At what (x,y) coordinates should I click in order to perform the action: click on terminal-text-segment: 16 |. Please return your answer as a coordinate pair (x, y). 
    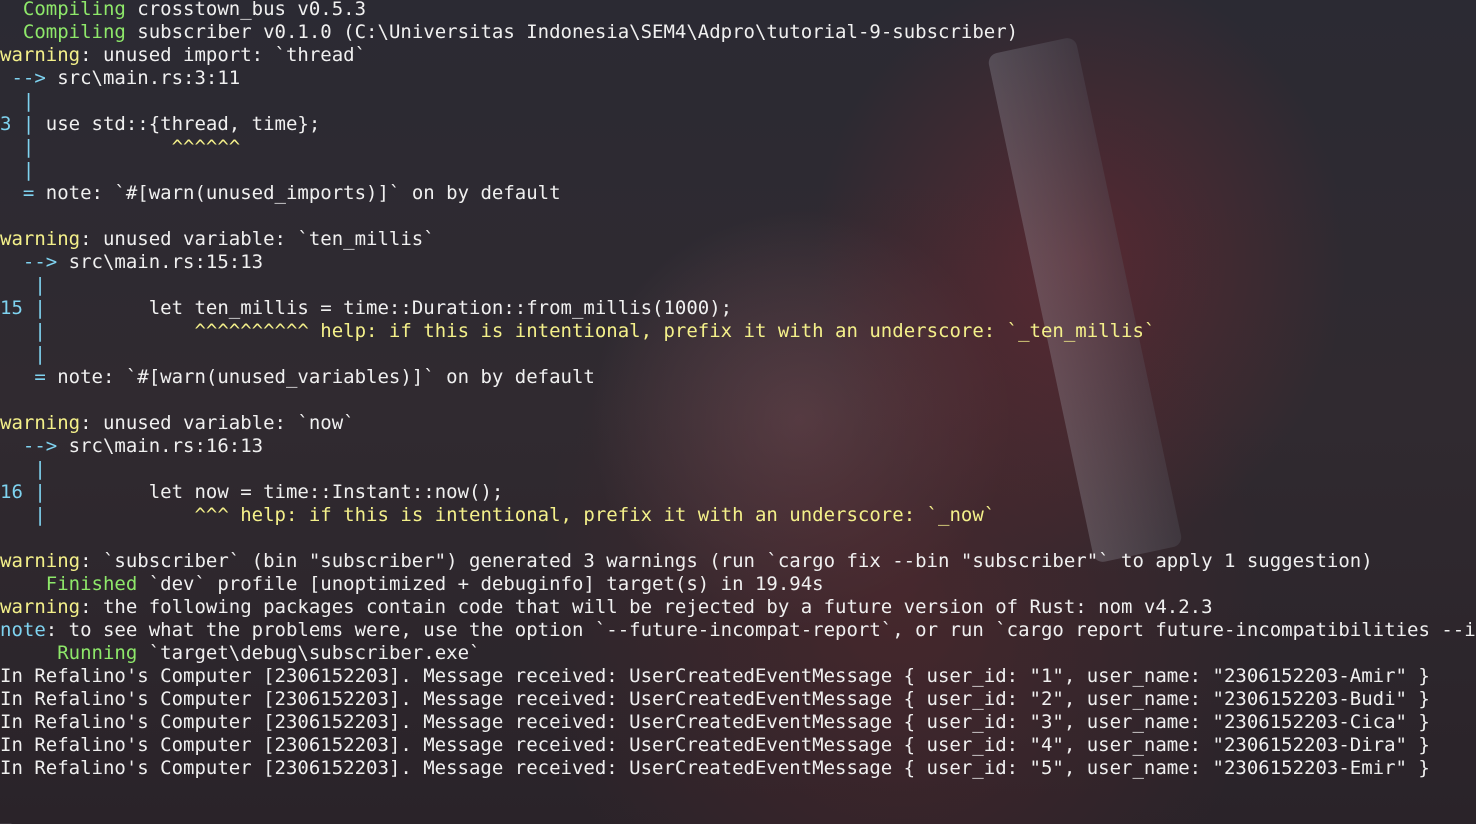
    Looking at the image, I should click on (23, 492).